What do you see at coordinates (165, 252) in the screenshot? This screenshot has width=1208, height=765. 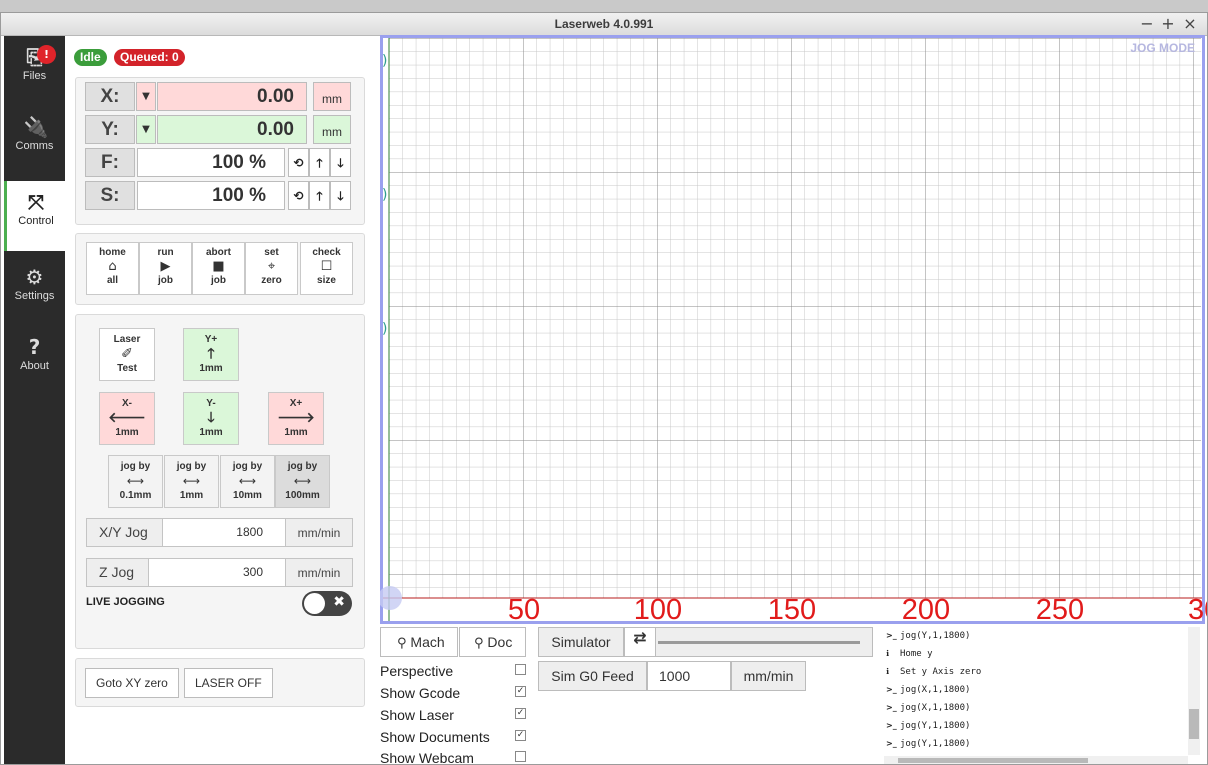 I see `run-job-label-top: run` at bounding box center [165, 252].